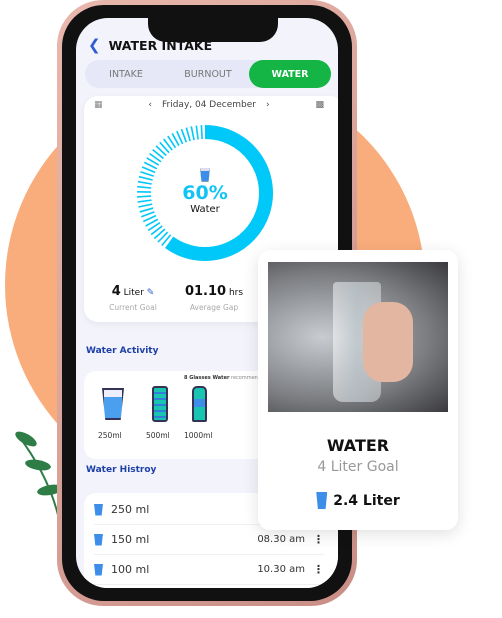 Image resolution: width=502 pixels, height=618 pixels. I want to click on progress-label: Water, so click(205, 209).